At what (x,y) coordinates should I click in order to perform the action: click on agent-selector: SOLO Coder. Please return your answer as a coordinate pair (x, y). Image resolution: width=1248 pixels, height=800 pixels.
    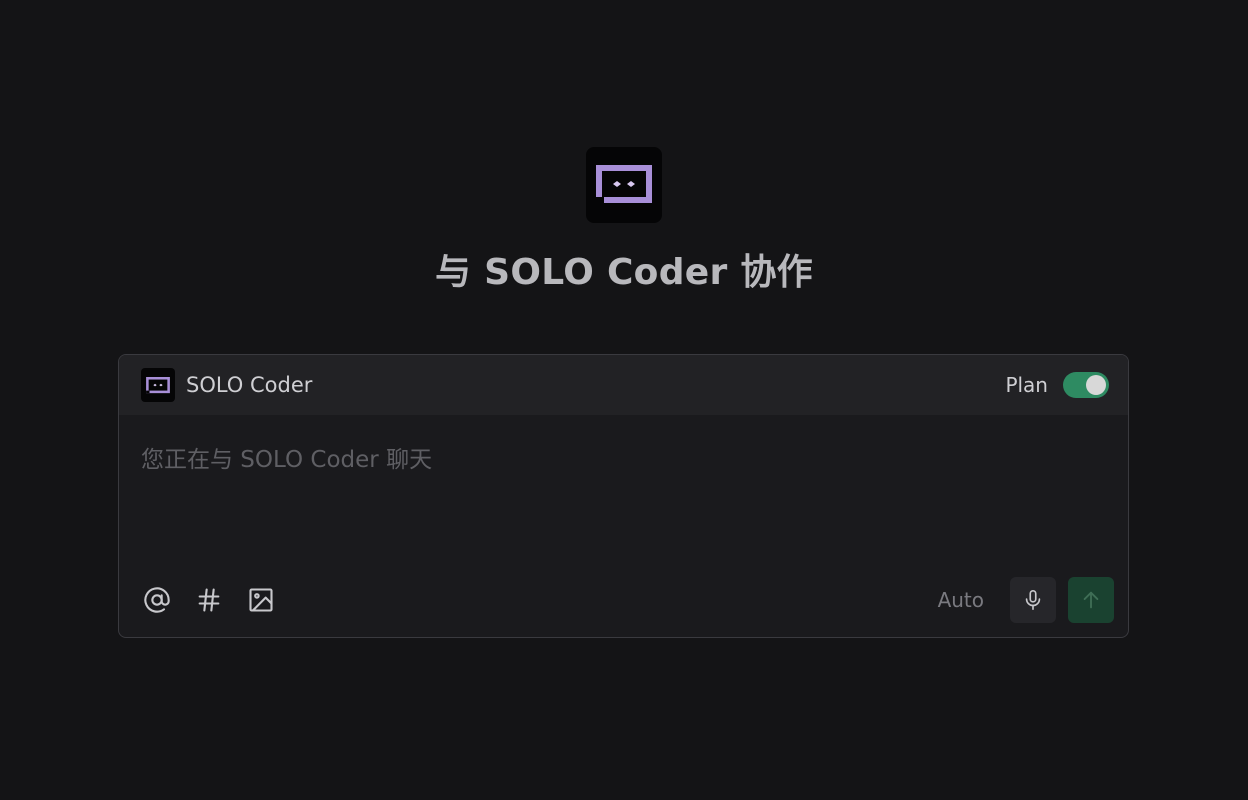
    Looking at the image, I should click on (226, 385).